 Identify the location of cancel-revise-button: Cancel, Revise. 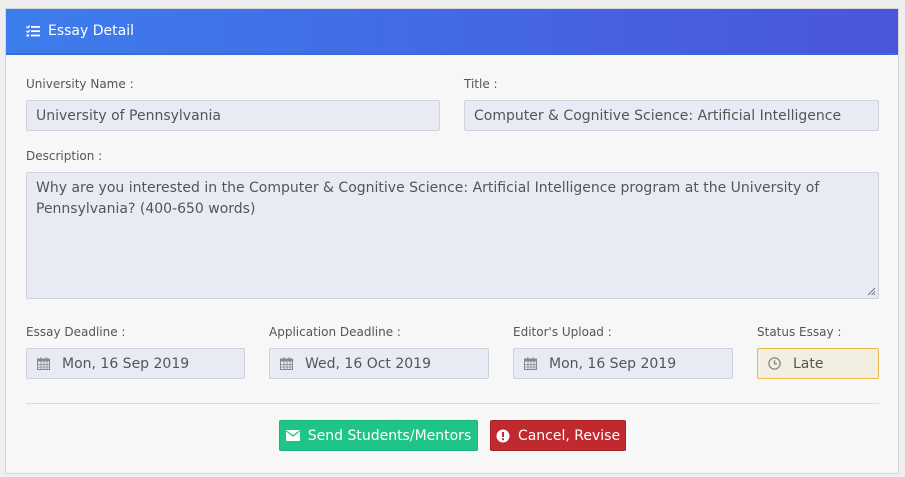
(558, 435).